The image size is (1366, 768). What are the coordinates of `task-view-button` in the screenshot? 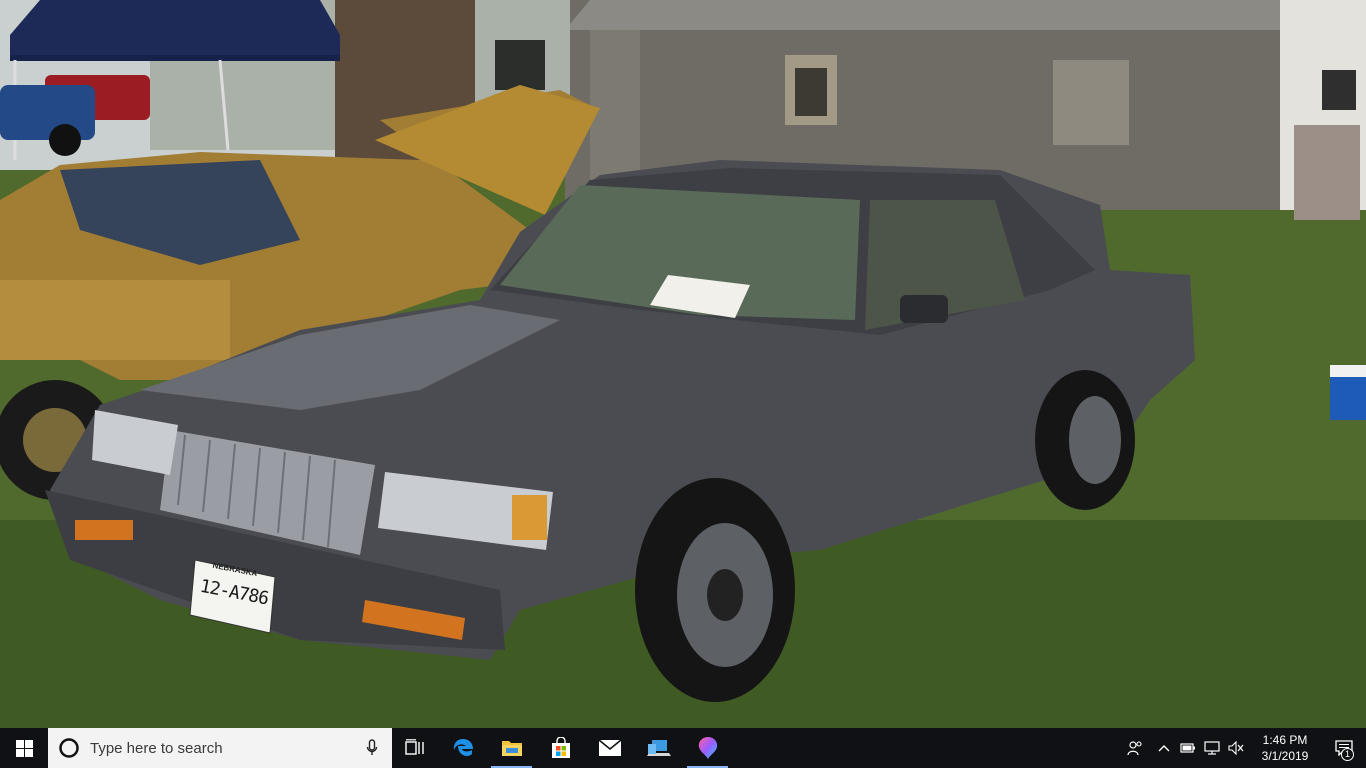 It's located at (415, 748).